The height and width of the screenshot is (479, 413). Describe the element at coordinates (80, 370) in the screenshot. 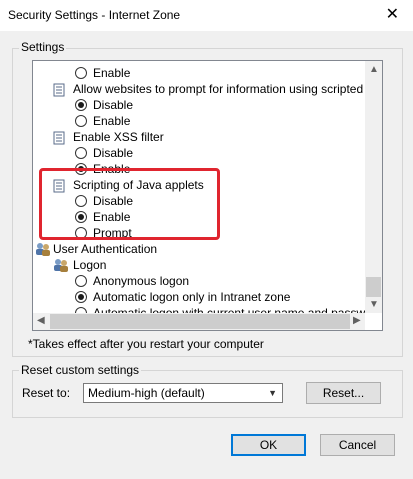

I see `reset-group-label: Reset custom settings` at that location.